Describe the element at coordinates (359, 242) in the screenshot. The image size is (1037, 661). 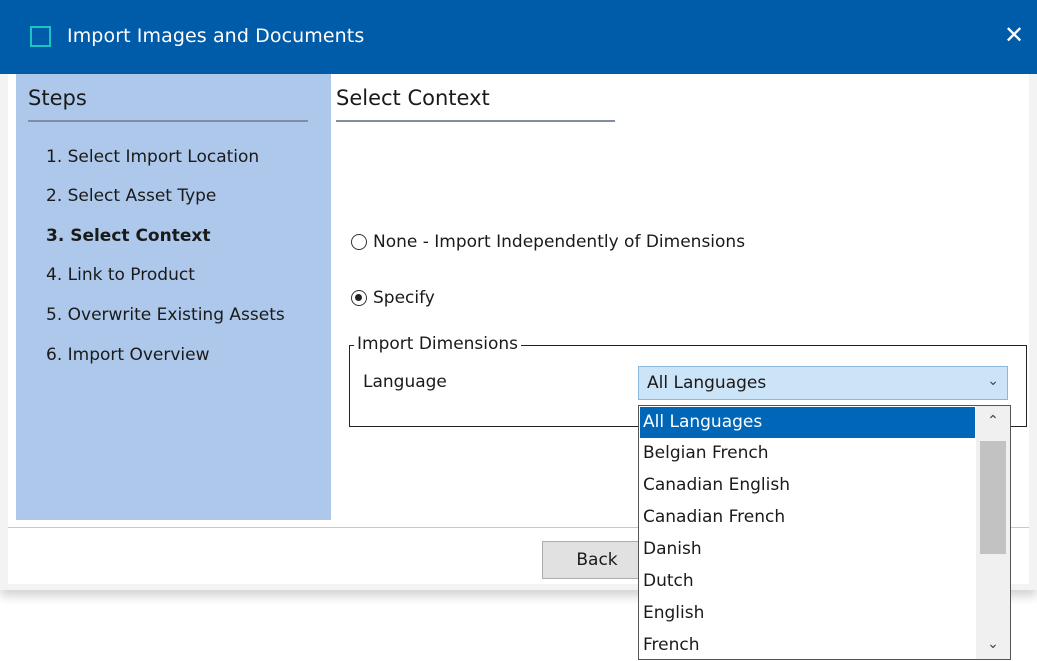
I see `radio-button-none` at that location.